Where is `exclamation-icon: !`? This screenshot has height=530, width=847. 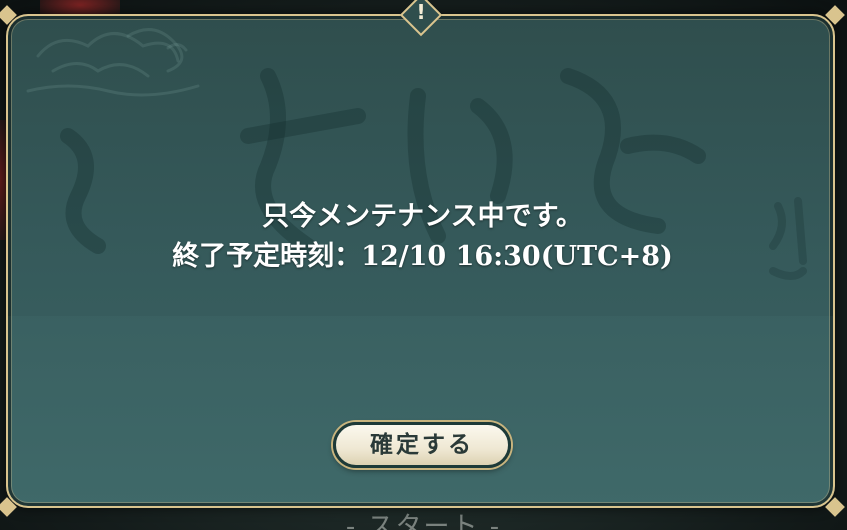 exclamation-icon: ! is located at coordinates (421, 12).